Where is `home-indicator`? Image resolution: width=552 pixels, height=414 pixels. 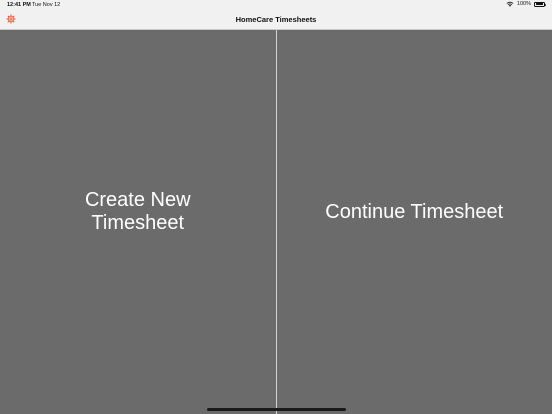 home-indicator is located at coordinates (276, 409).